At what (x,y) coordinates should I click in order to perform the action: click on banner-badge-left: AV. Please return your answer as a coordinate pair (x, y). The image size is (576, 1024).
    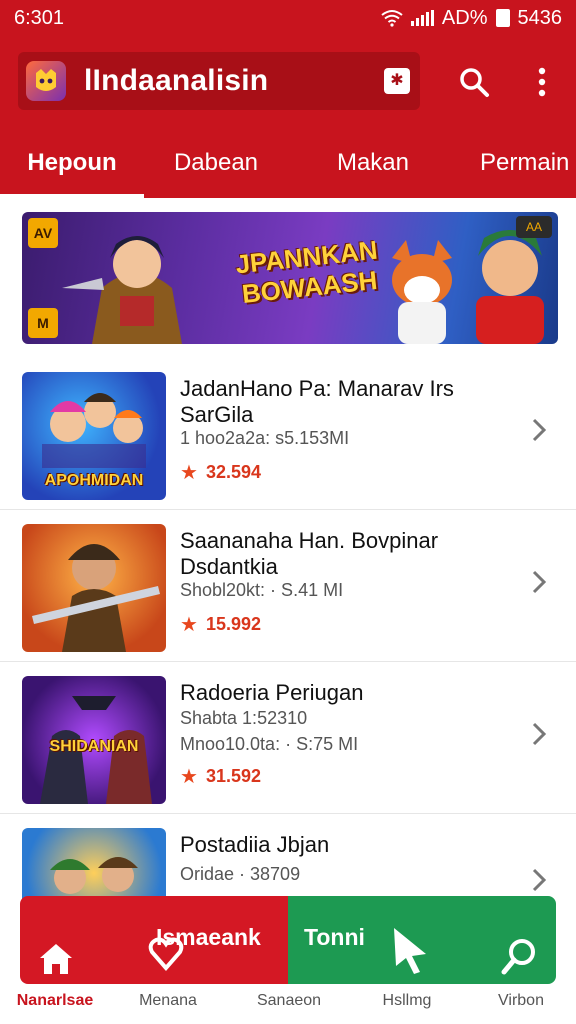
    Looking at the image, I should click on (43, 233).